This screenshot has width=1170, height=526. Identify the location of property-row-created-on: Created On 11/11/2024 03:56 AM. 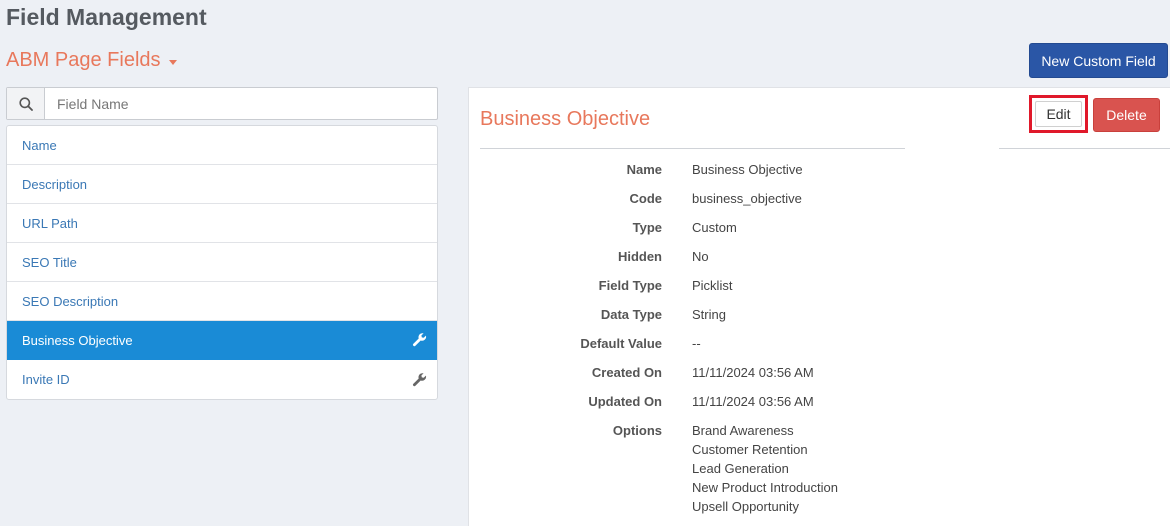
(819, 377).